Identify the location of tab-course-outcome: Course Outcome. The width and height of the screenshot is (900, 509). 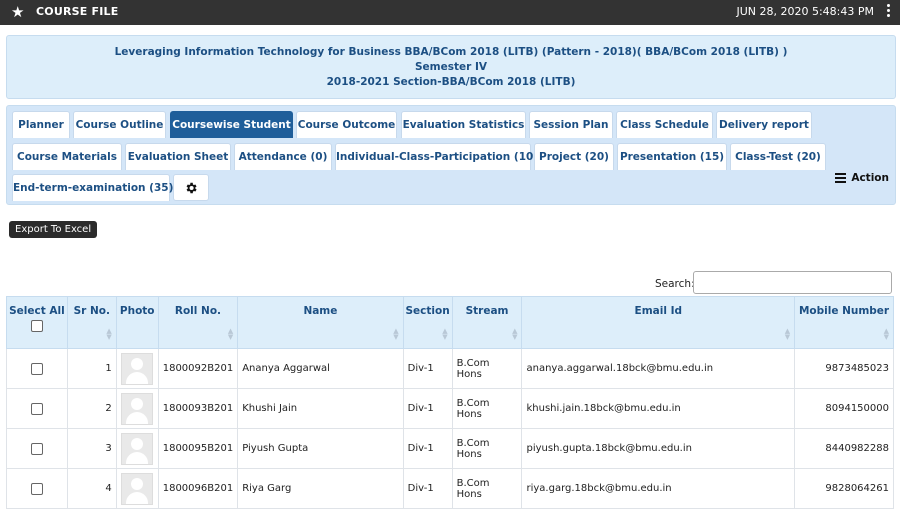
(346, 124).